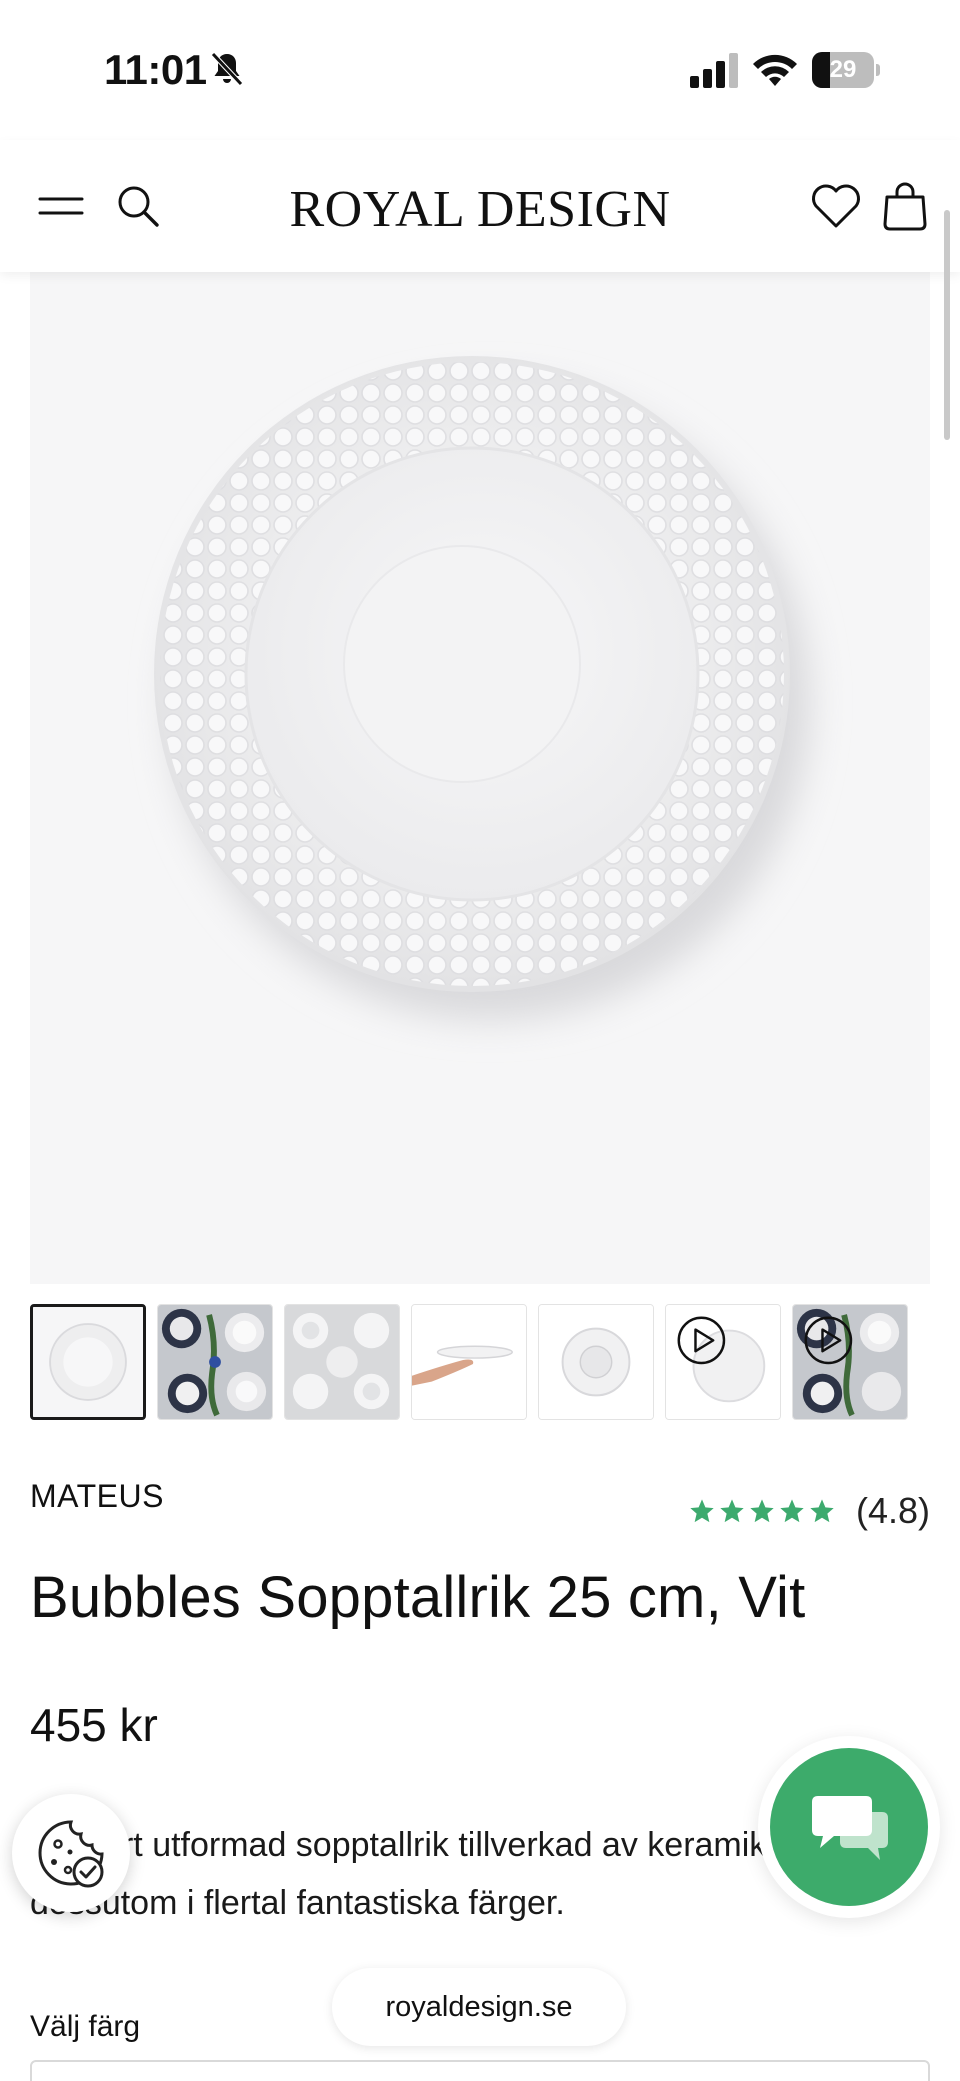  Describe the element at coordinates (342, 1362) in the screenshot. I see `thumbnail-table-setting-white` at that location.